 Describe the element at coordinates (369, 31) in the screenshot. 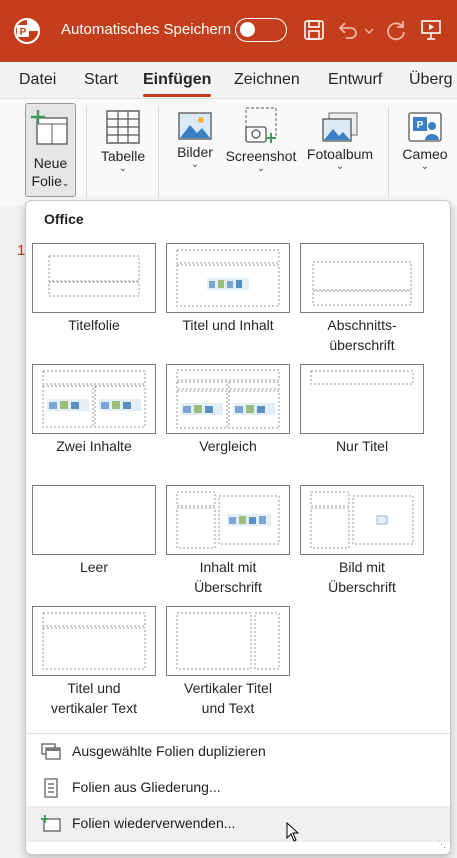

I see `undo-dropdown-icon` at that location.